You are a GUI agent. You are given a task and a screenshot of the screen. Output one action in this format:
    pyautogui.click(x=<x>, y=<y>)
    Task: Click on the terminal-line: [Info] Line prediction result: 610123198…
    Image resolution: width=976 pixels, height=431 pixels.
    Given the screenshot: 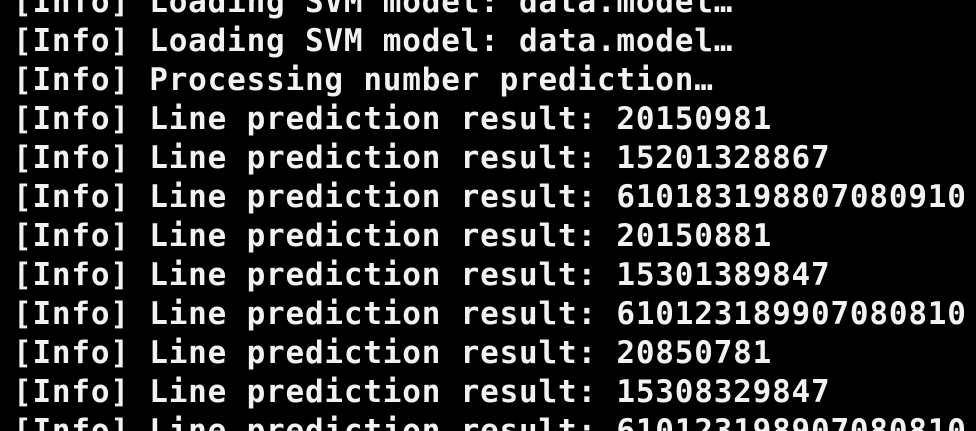 What is the action you would take?
    pyautogui.click(x=490, y=422)
    